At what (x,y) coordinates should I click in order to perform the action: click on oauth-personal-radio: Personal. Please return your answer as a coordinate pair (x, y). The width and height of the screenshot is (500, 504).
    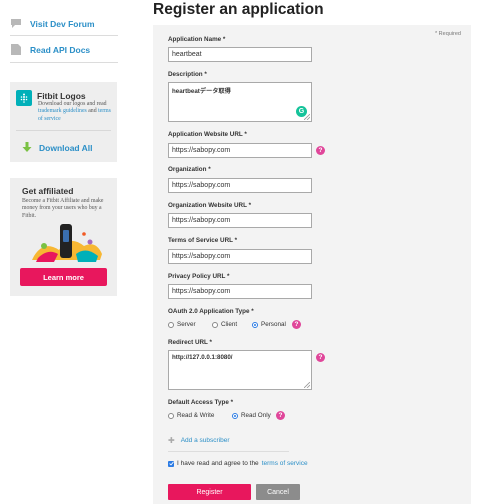
    Looking at the image, I should click on (269, 324).